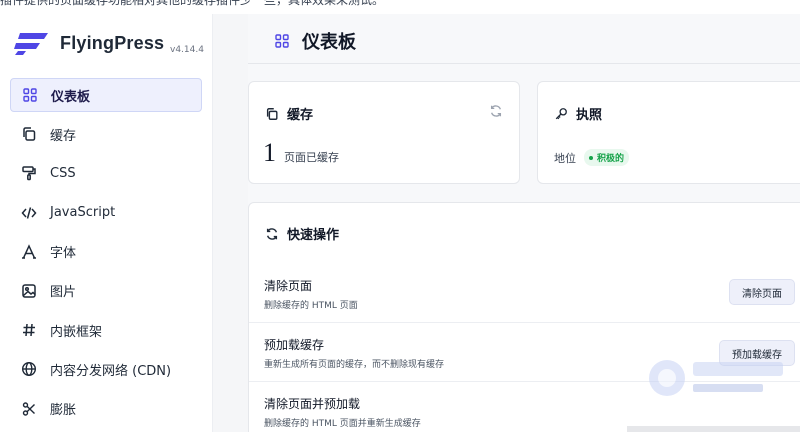 The width and height of the screenshot is (800, 432). Describe the element at coordinates (524, 294) in the screenshot. I see `action-row-purge-pages: 清除页面 删除缓存的 HTML 页面 清除页面` at that location.